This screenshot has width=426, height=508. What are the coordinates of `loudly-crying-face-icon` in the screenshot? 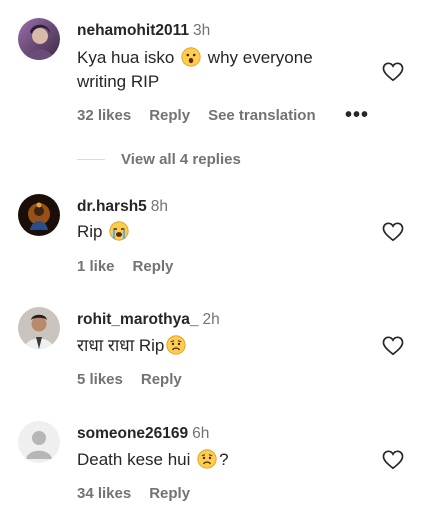 It's located at (119, 231).